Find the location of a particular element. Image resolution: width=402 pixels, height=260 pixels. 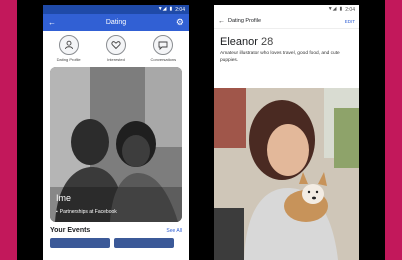

gear-icon: ⚙ is located at coordinates (180, 22).